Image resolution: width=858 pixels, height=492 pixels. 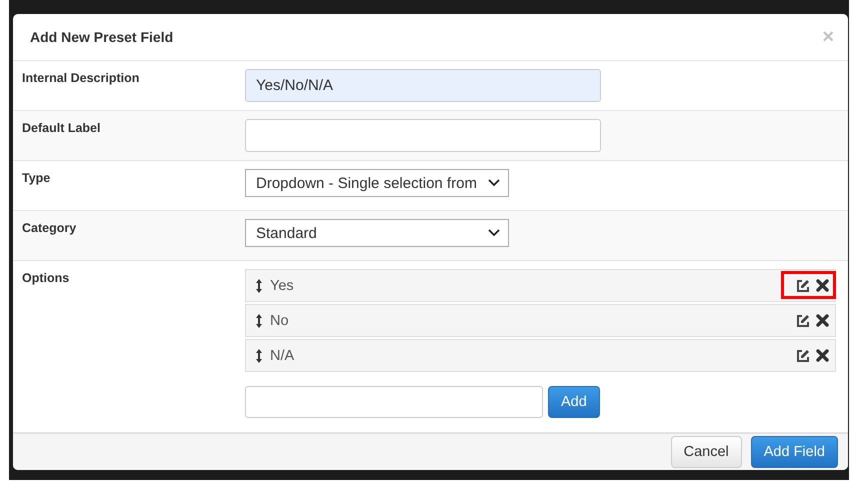 What do you see at coordinates (423, 85) in the screenshot?
I see `text-field: Yes/No/N/A` at bounding box center [423, 85].